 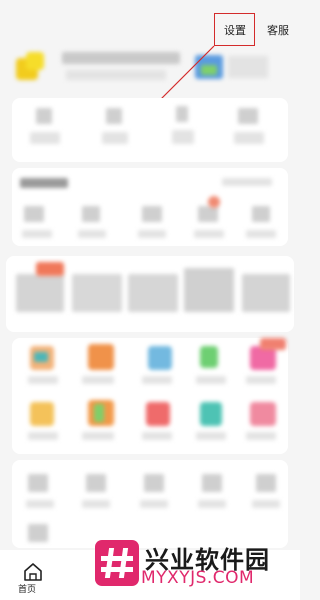 I want to click on order-badge, so click(x=214, y=202).